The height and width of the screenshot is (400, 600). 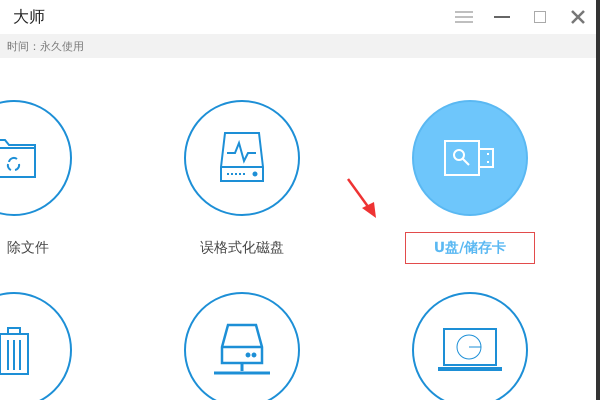 What do you see at coordinates (242, 248) in the screenshot?
I see `mode-label: 误格式化磁盘` at bounding box center [242, 248].